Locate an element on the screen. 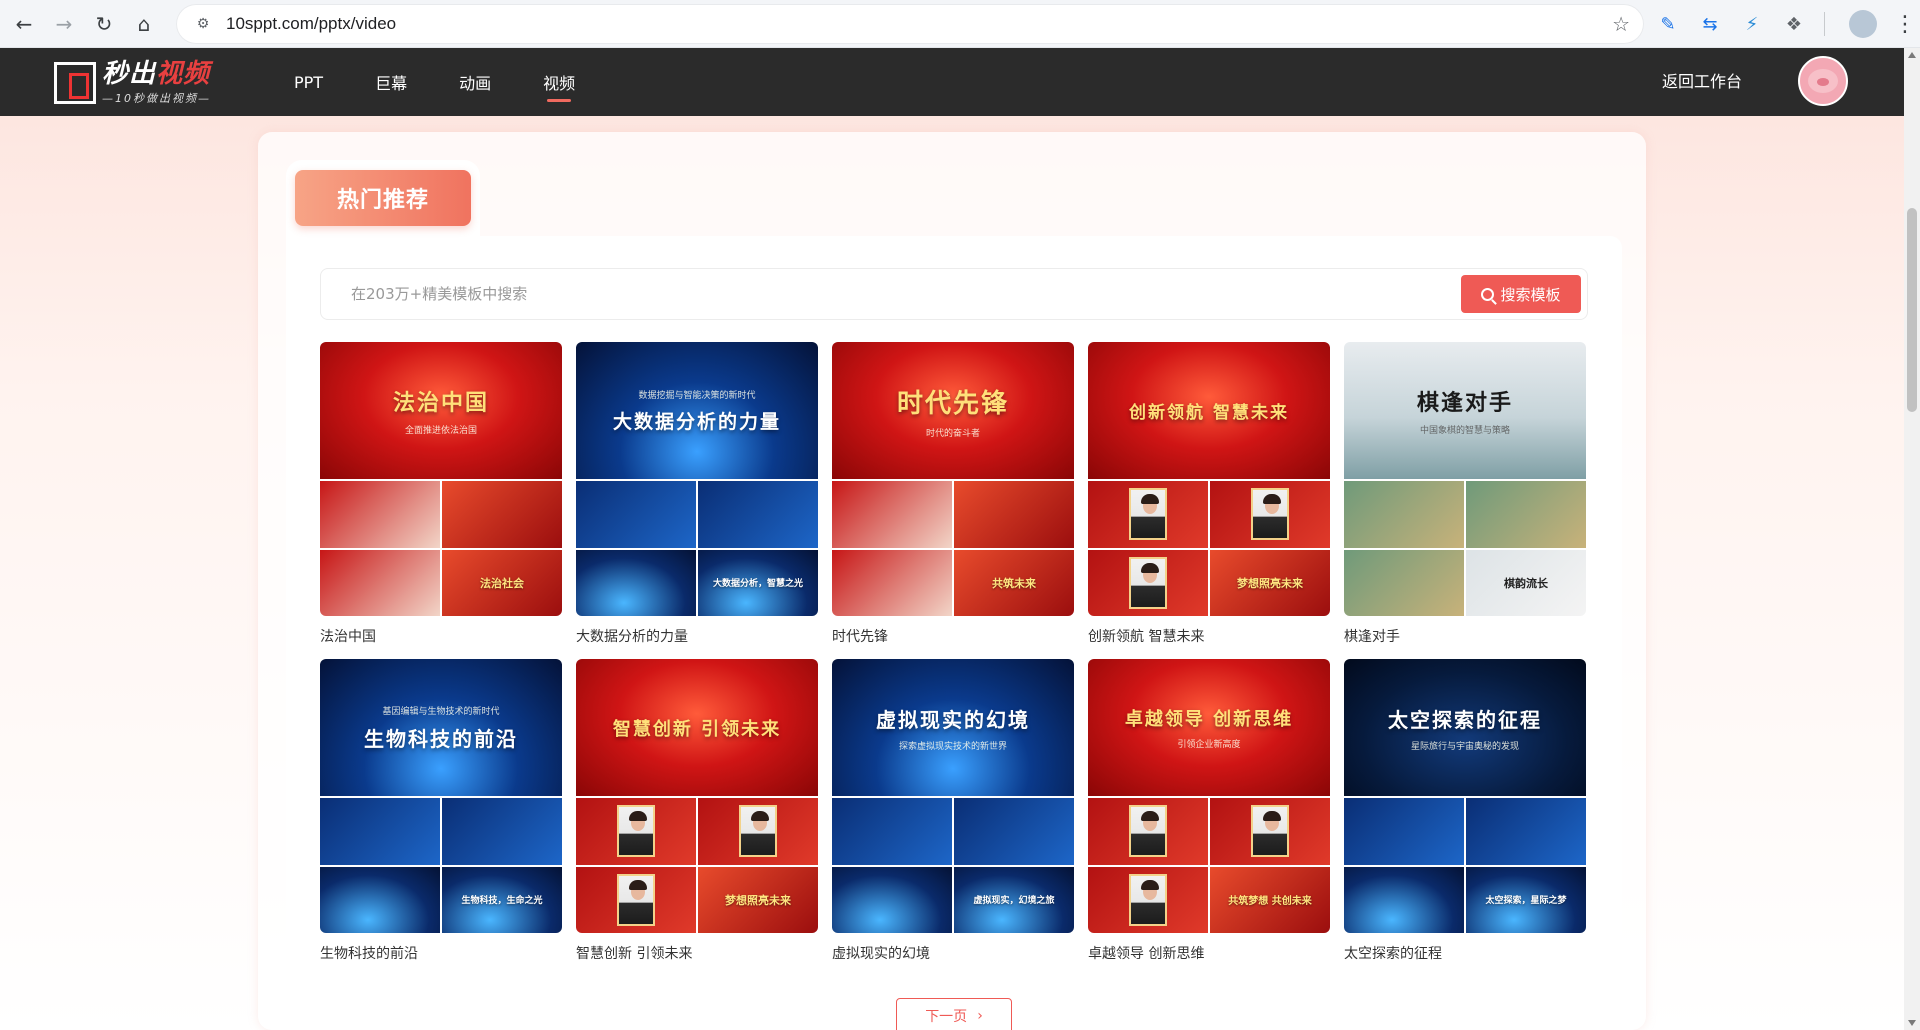 The width and height of the screenshot is (1920, 1030). cover-subtitle: 探索虚拟现实技术的新世界 is located at coordinates (952, 746).